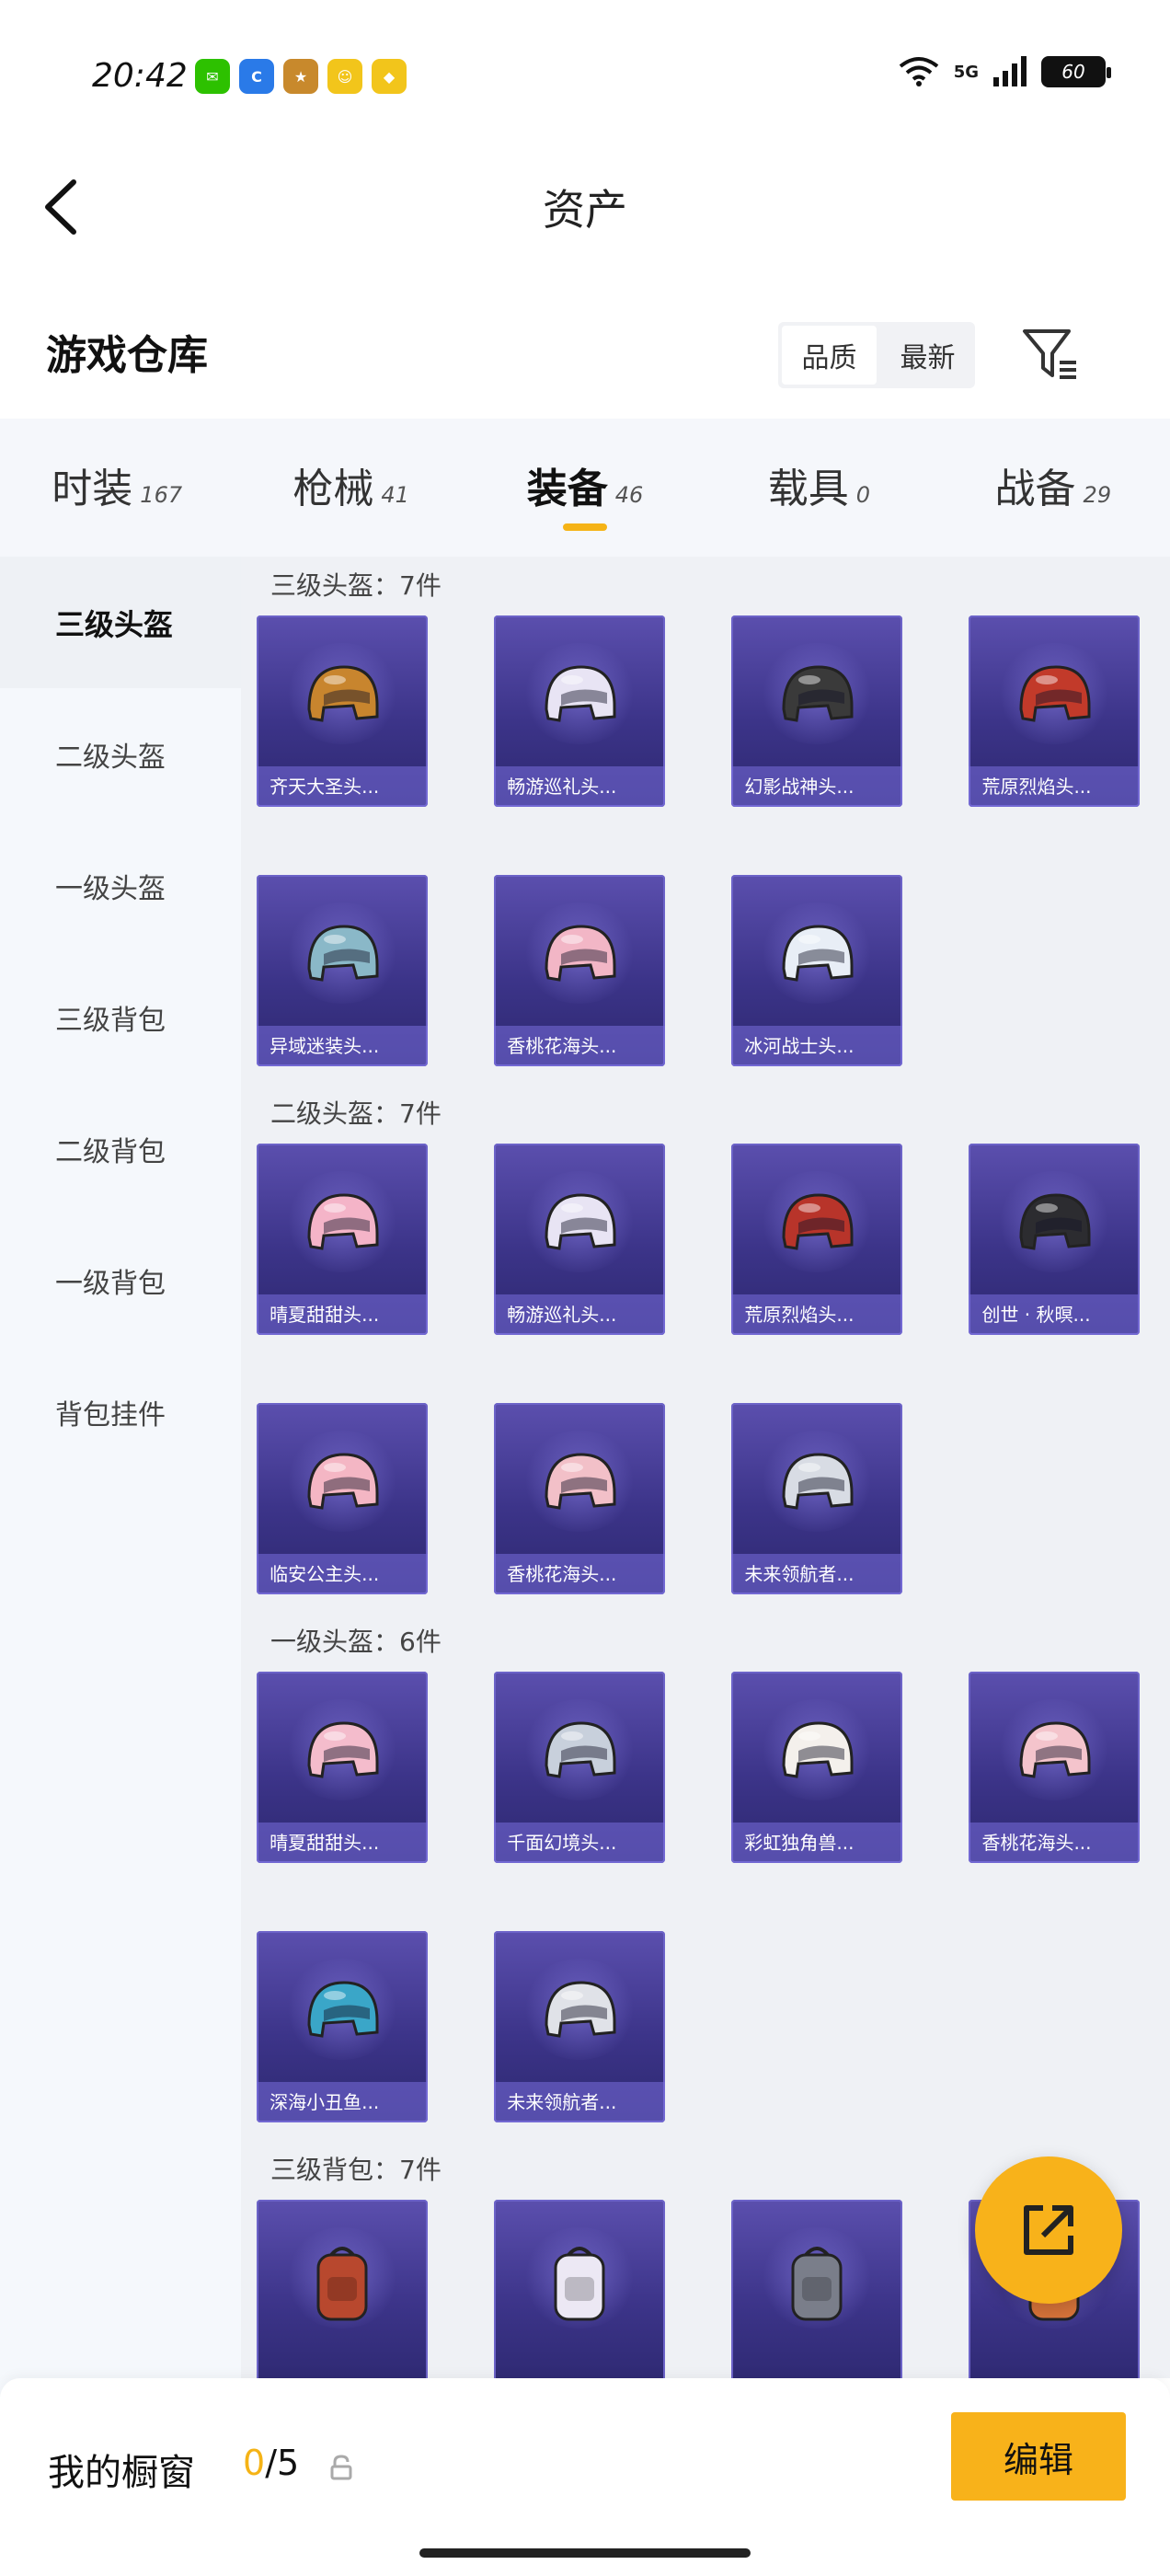 The image size is (1170, 2576). What do you see at coordinates (120, 1017) in the screenshot?
I see `sidebar-item-3: 三级背包` at bounding box center [120, 1017].